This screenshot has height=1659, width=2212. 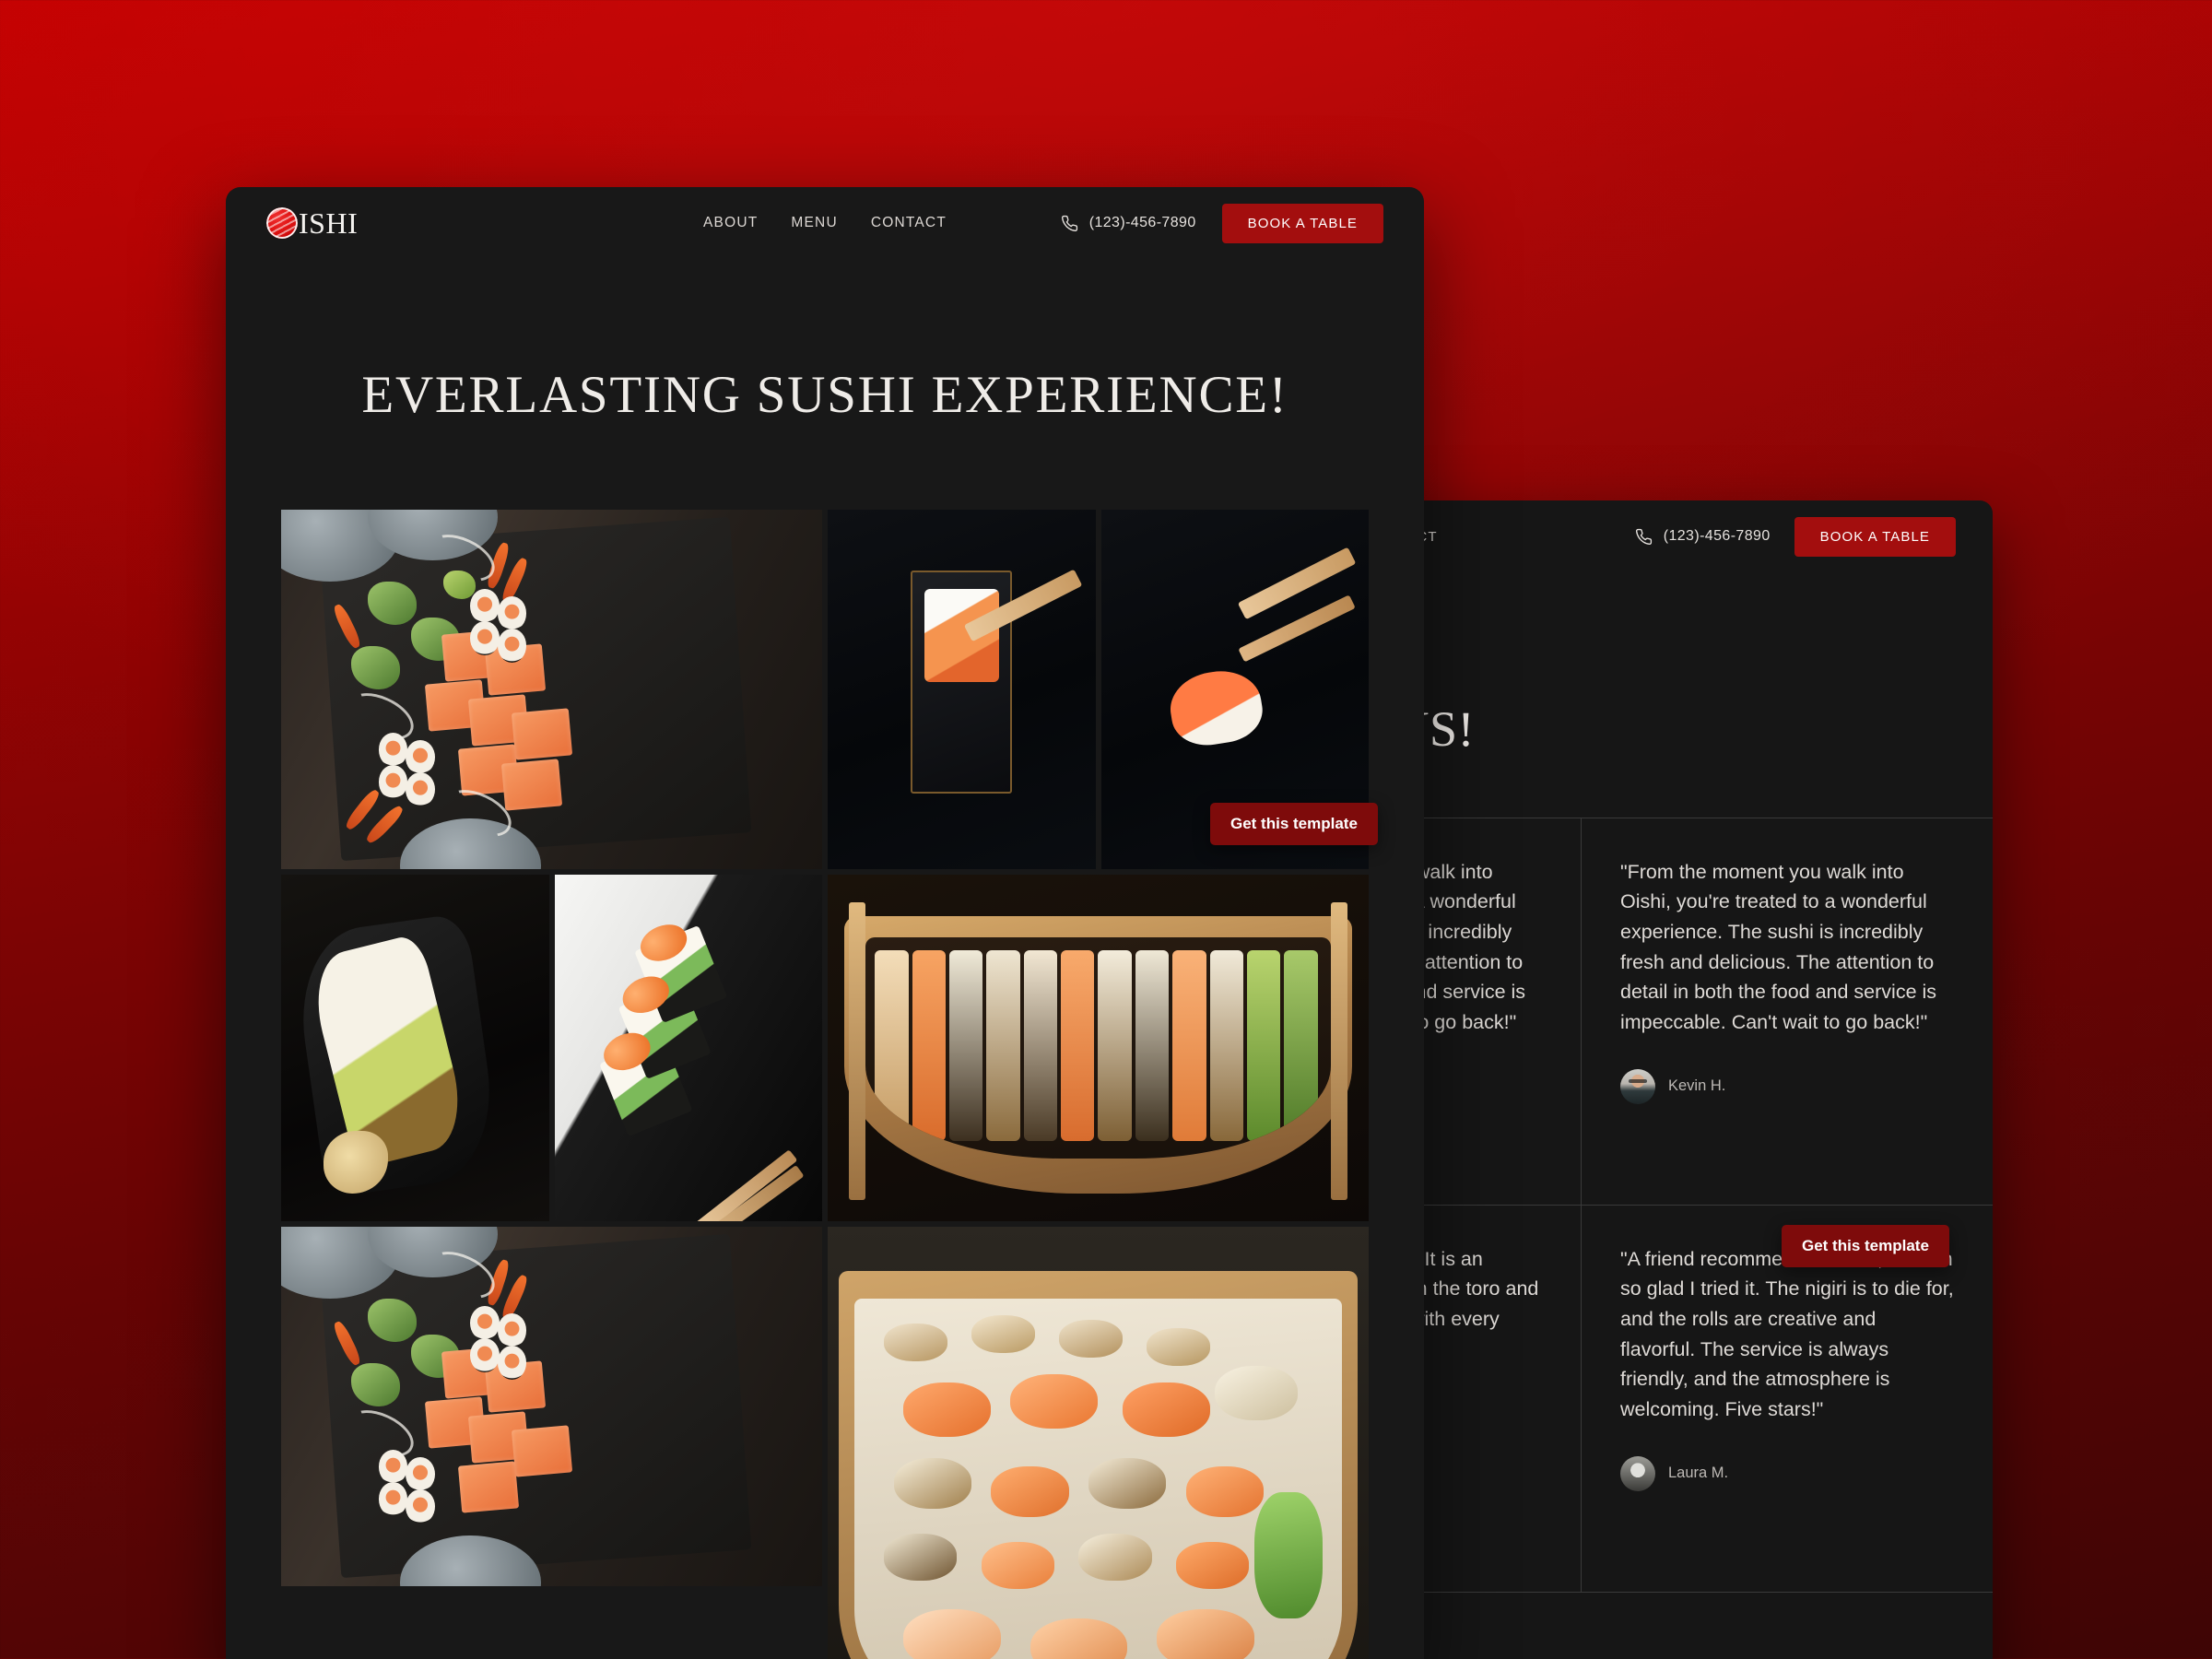 I want to click on gallery-image-wooden-boat-assortment, so click(x=1098, y=1048).